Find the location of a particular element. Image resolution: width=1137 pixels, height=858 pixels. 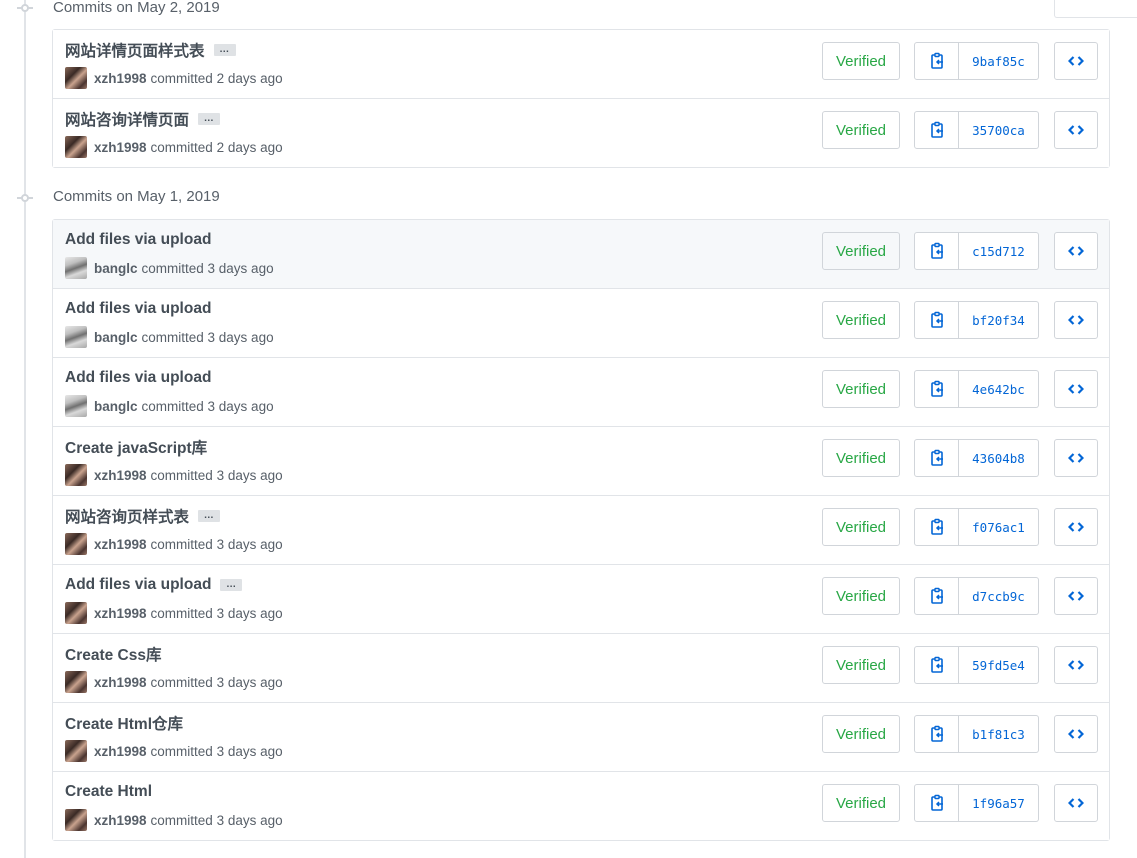

commit-message-line: Create Css库 is located at coordinates (113, 654).